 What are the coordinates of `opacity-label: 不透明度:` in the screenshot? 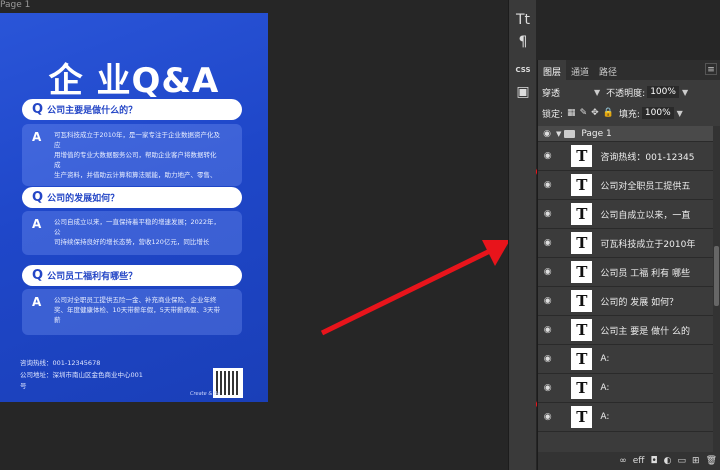 It's located at (626, 93).